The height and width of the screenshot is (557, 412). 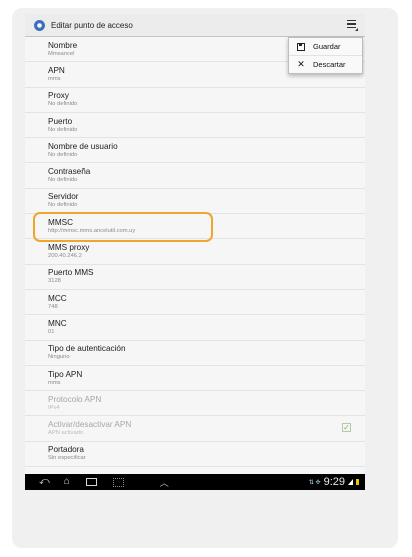 I want to click on save-menu-item: Guardar, so click(x=325, y=46).